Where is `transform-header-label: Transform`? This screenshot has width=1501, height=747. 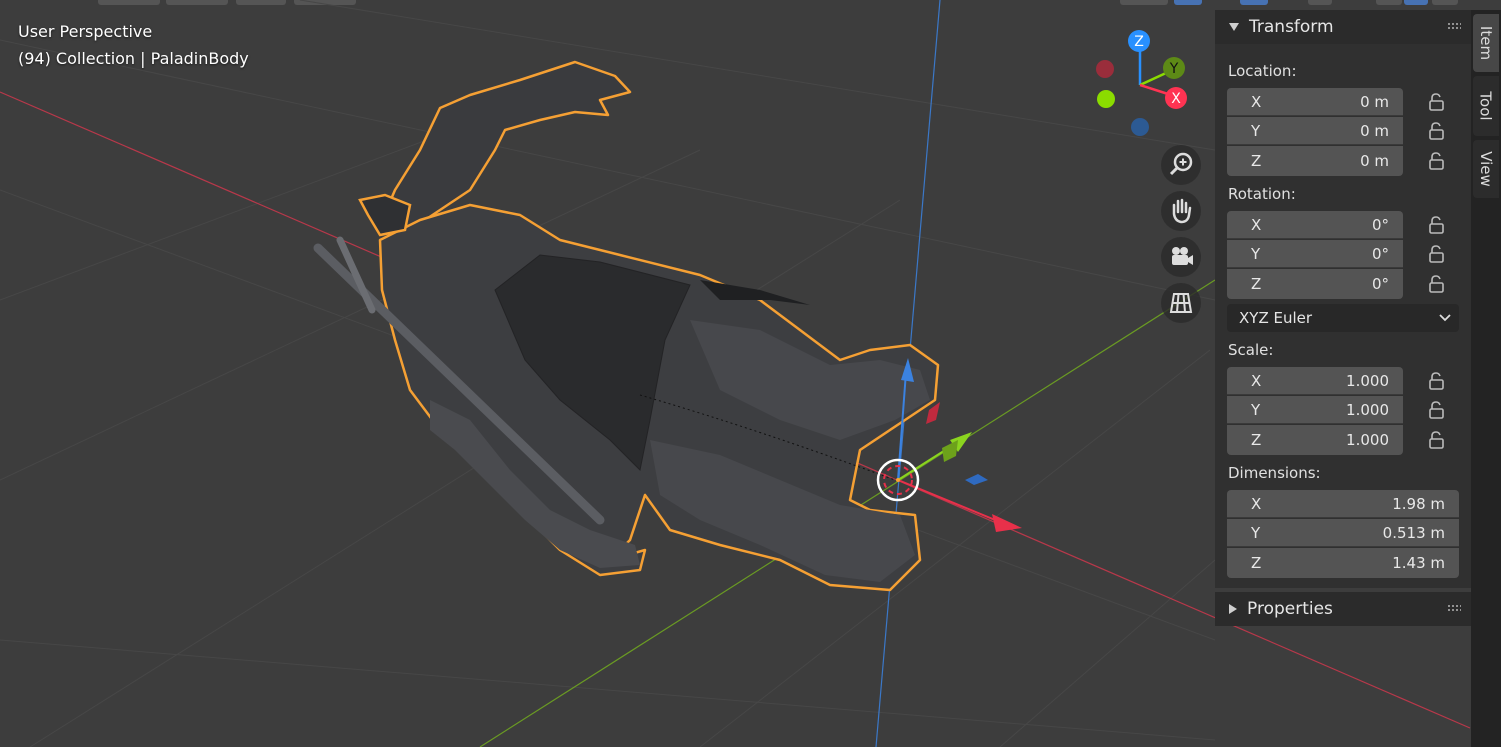 transform-header-label: Transform is located at coordinates (1291, 27).